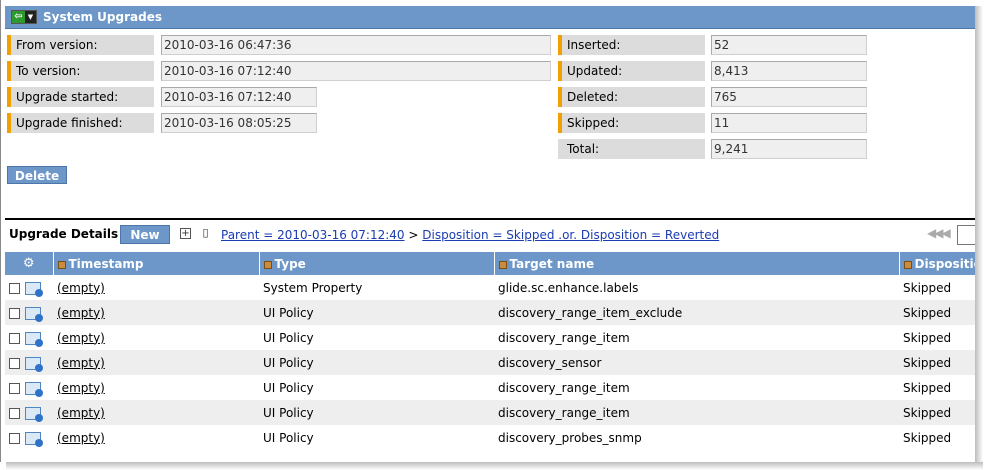 The image size is (996, 470). Describe the element at coordinates (239, 97) in the screenshot. I see `upgrade-started-field: 2010-03-16 07:12:40` at that location.